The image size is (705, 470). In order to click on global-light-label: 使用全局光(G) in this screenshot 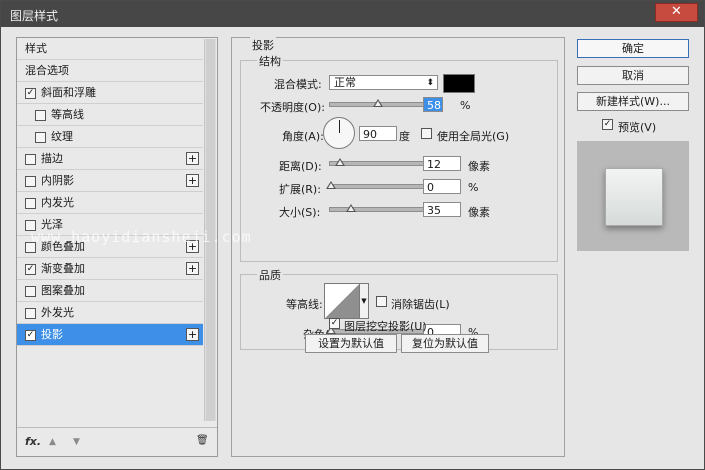, I will do `click(473, 136)`.